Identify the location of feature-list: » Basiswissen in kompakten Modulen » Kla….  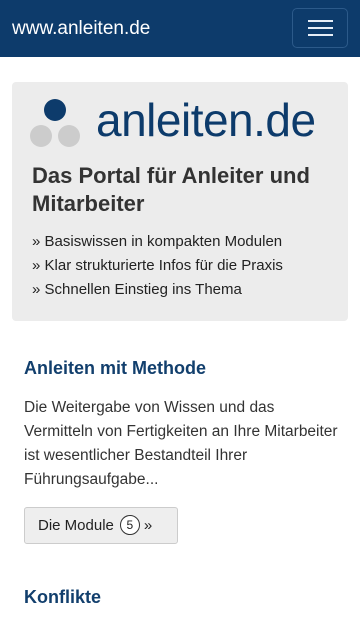
(157, 266).